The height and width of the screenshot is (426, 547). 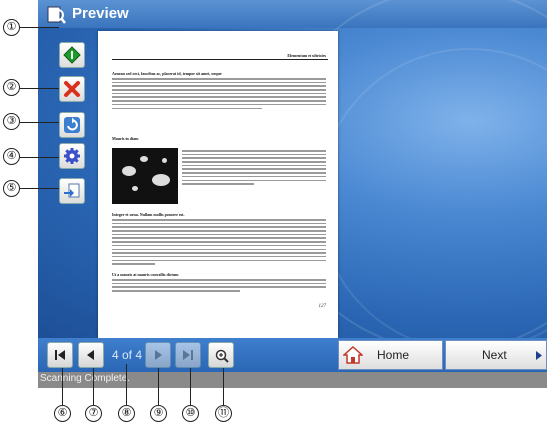 I want to click on green-diamond-button, so click(x=72, y=55).